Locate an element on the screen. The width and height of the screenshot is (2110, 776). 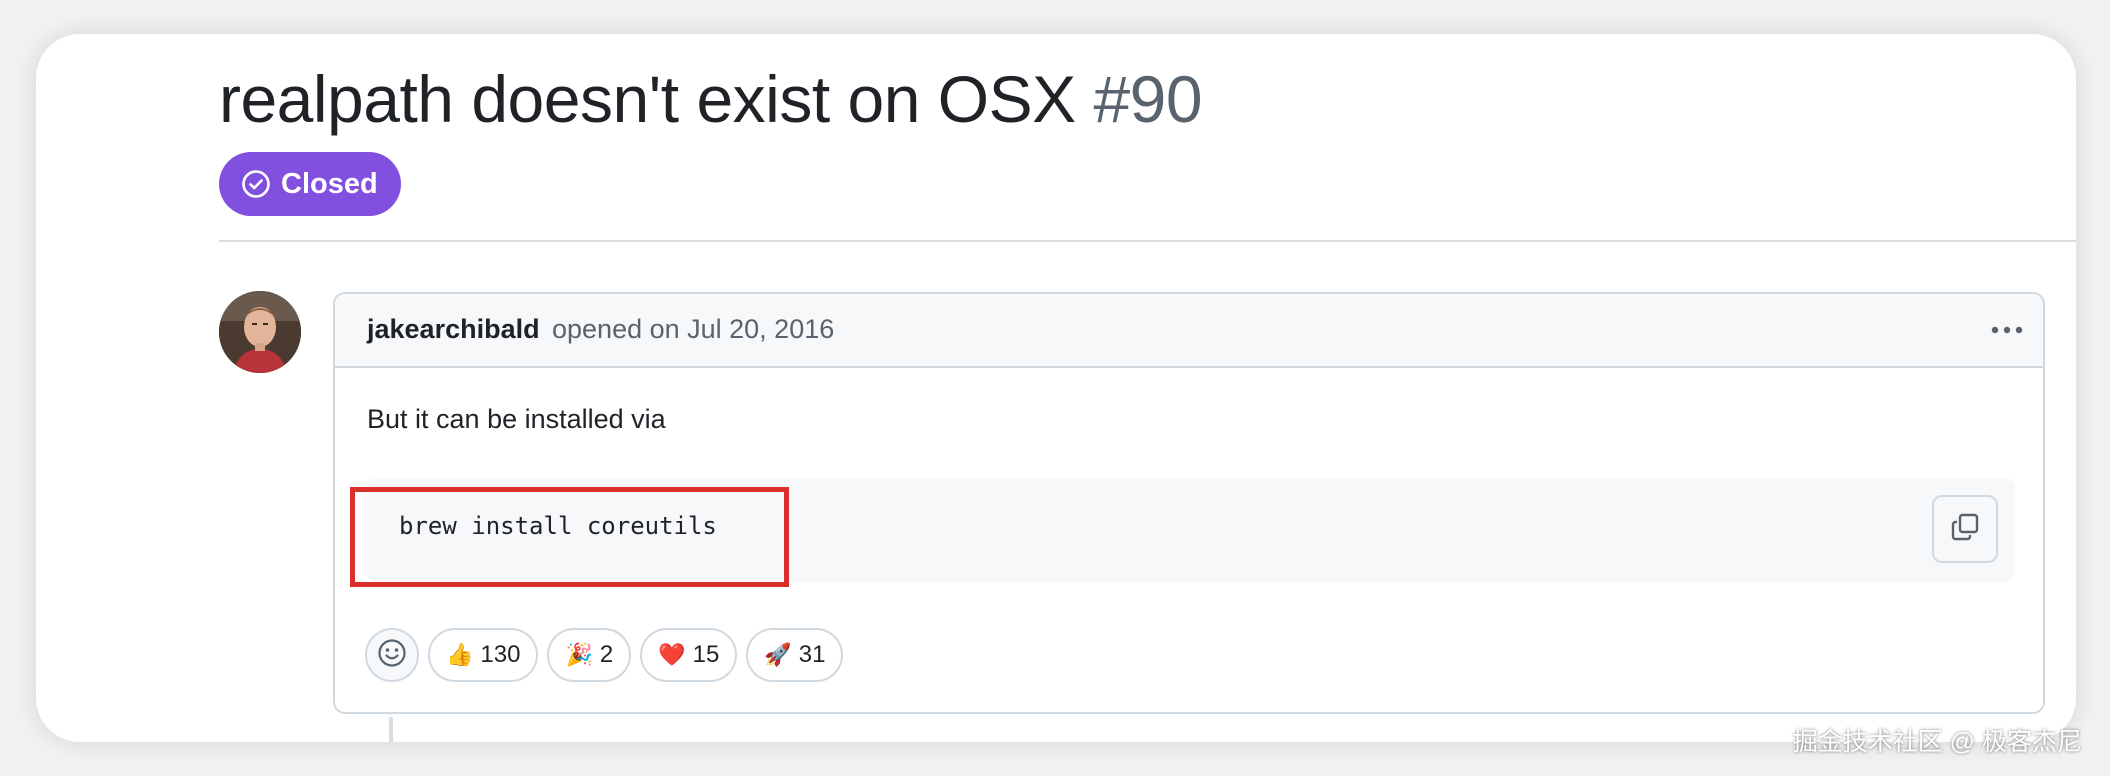
issue-state-badge: Closed is located at coordinates (310, 184).